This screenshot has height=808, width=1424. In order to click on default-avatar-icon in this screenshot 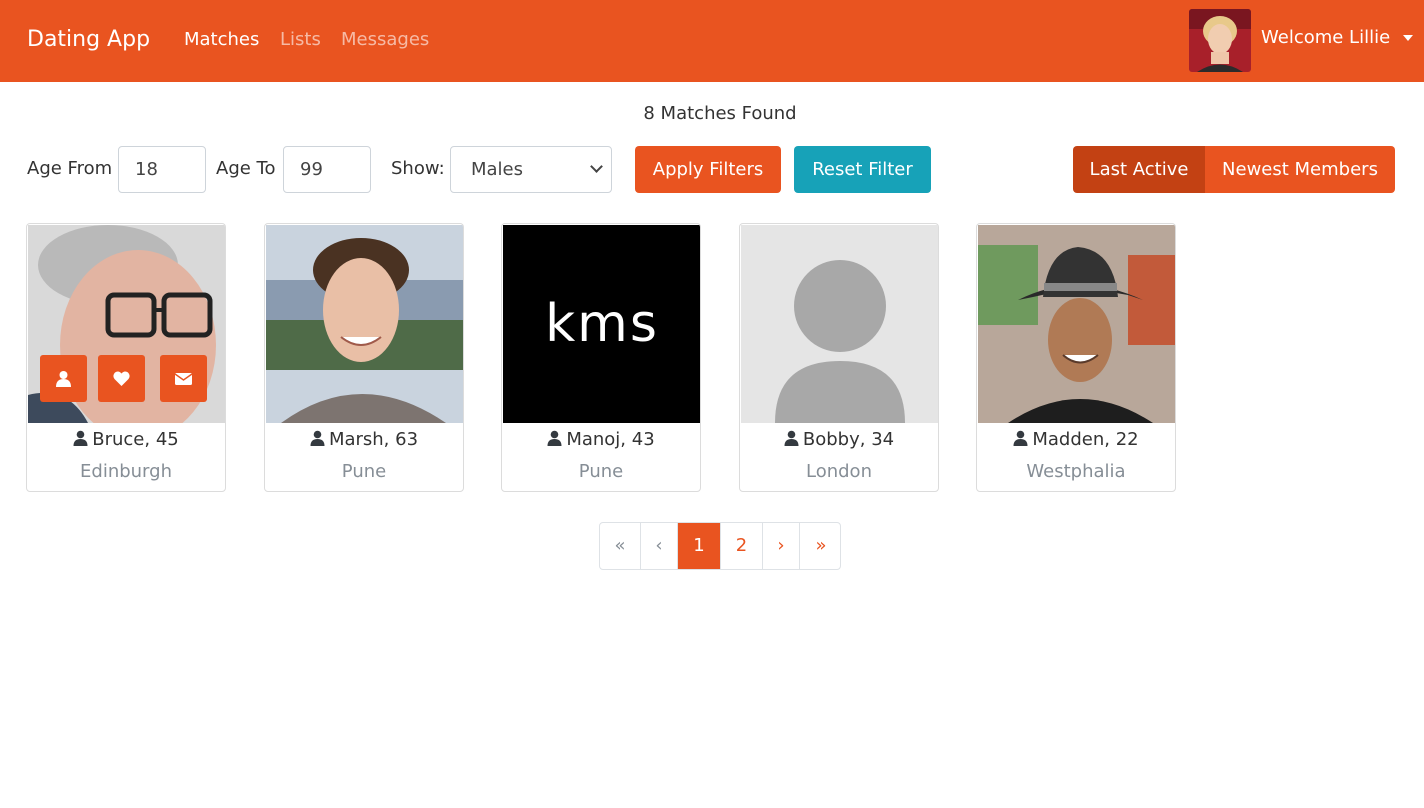, I will do `click(839, 324)`.